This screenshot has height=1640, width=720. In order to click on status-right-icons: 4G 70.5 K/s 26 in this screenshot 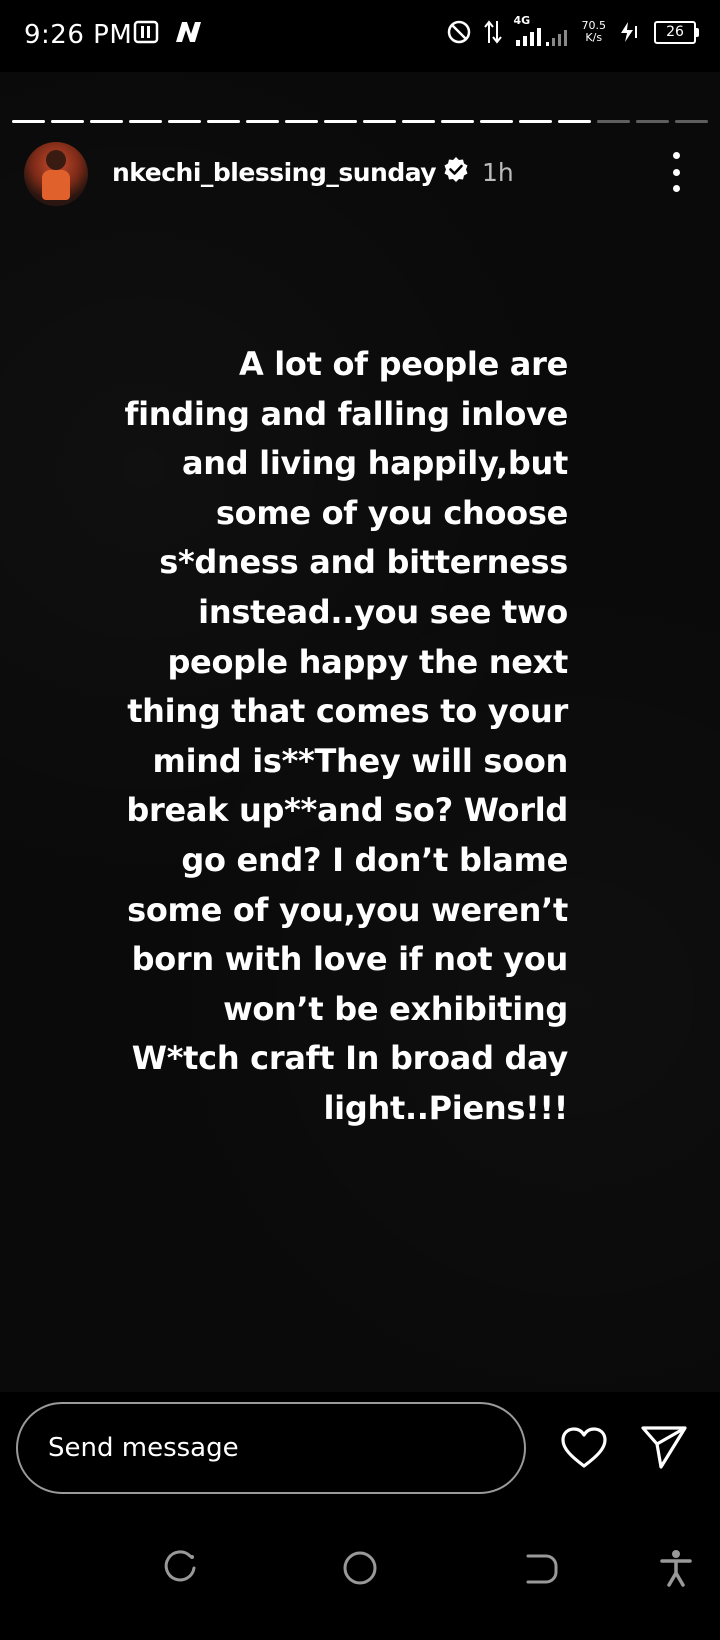, I will do `click(572, 30)`.